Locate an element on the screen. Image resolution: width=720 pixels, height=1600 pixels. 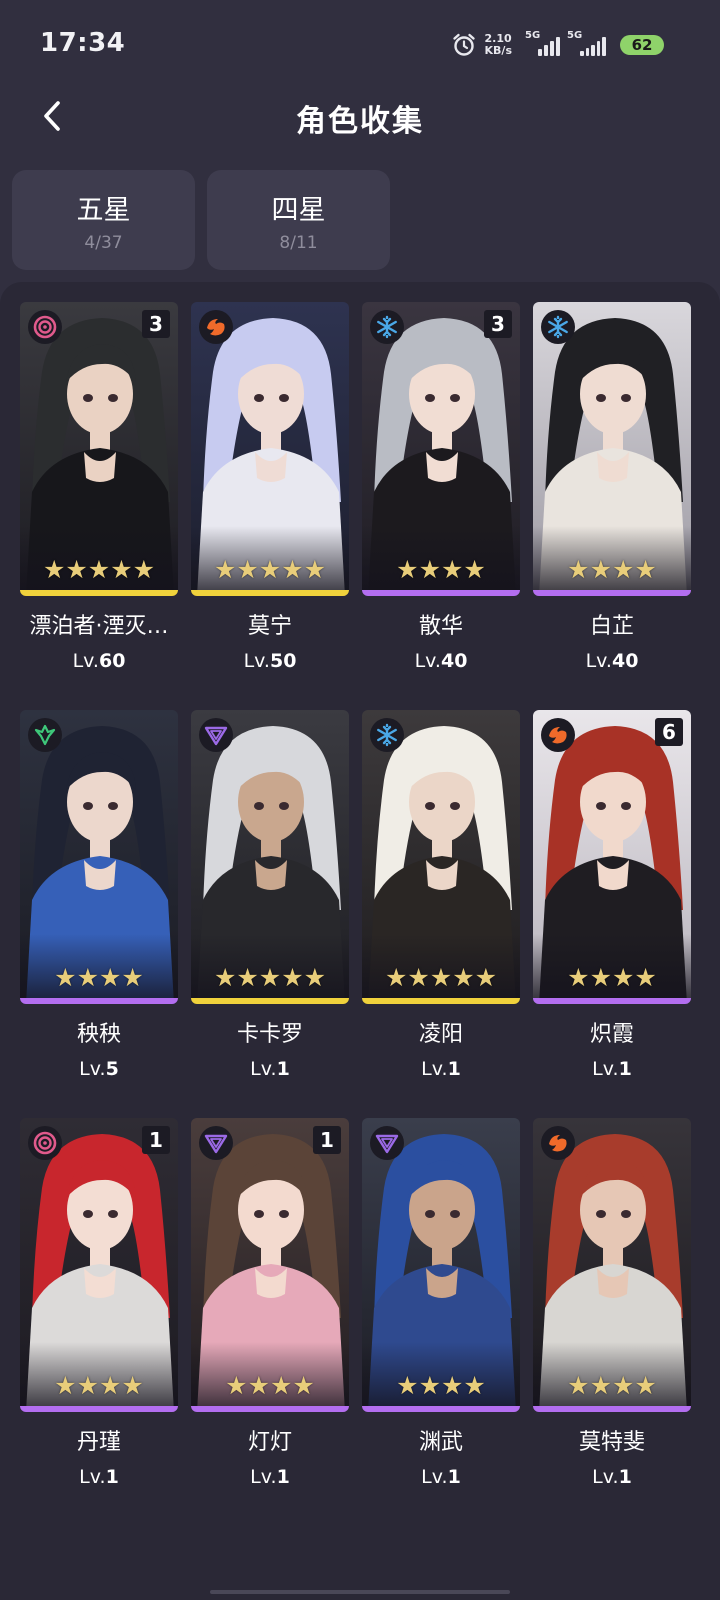
tab-four-star: 四星 8/11 is located at coordinates (298, 220).